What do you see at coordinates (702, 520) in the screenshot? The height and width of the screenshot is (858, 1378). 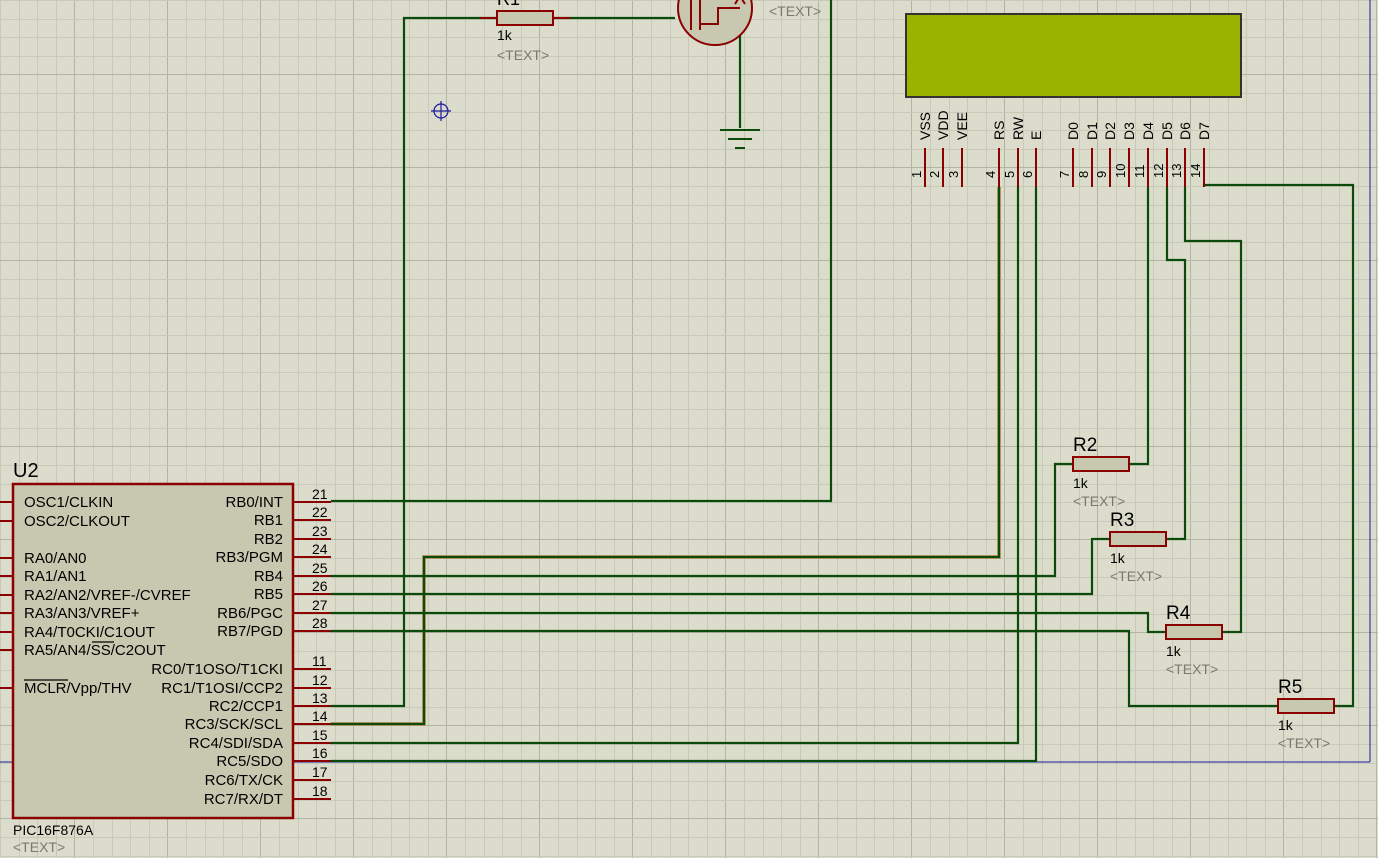 I see `wire-r2-rb4` at bounding box center [702, 520].